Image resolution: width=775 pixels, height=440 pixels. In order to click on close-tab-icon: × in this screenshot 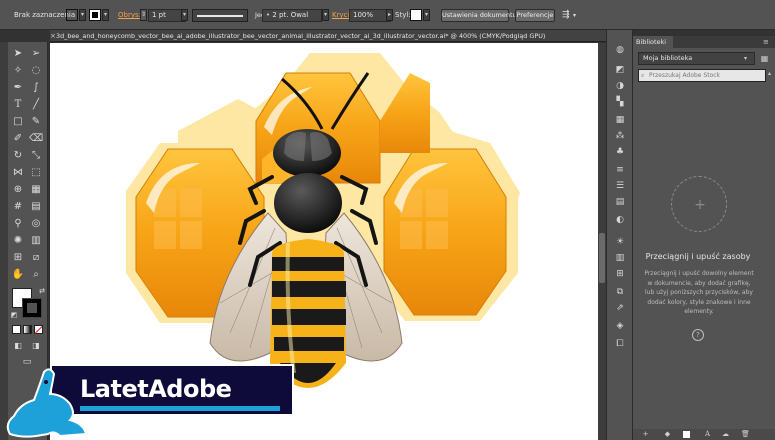, I will do `click(53, 36)`.